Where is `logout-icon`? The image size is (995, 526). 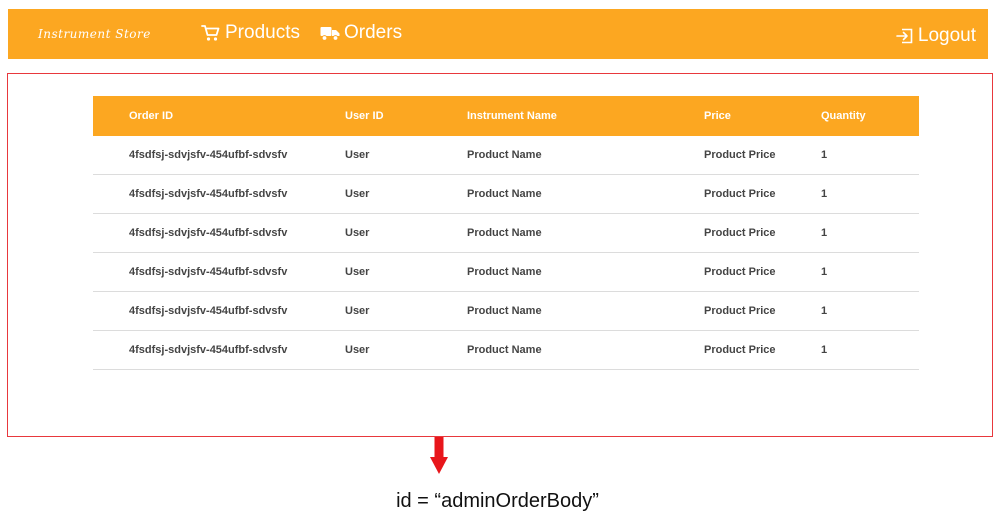
logout-icon is located at coordinates (905, 36).